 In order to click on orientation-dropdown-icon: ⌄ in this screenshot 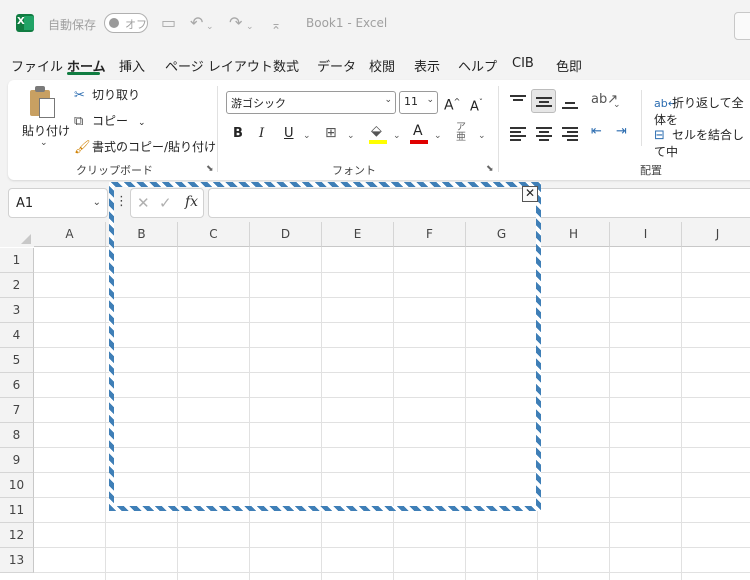, I will do `click(617, 105)`.